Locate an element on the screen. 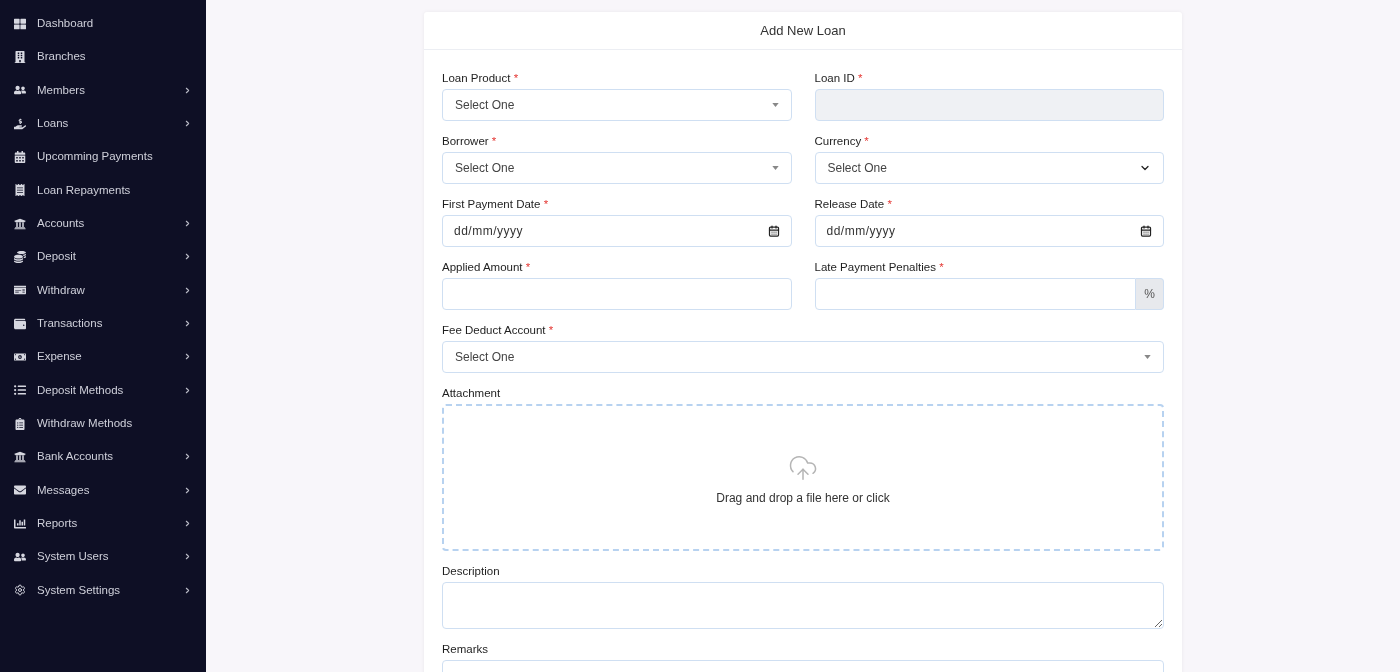 The height and width of the screenshot is (672, 1400). sidebar-item: Upcomming Payments is located at coordinates (103, 157).